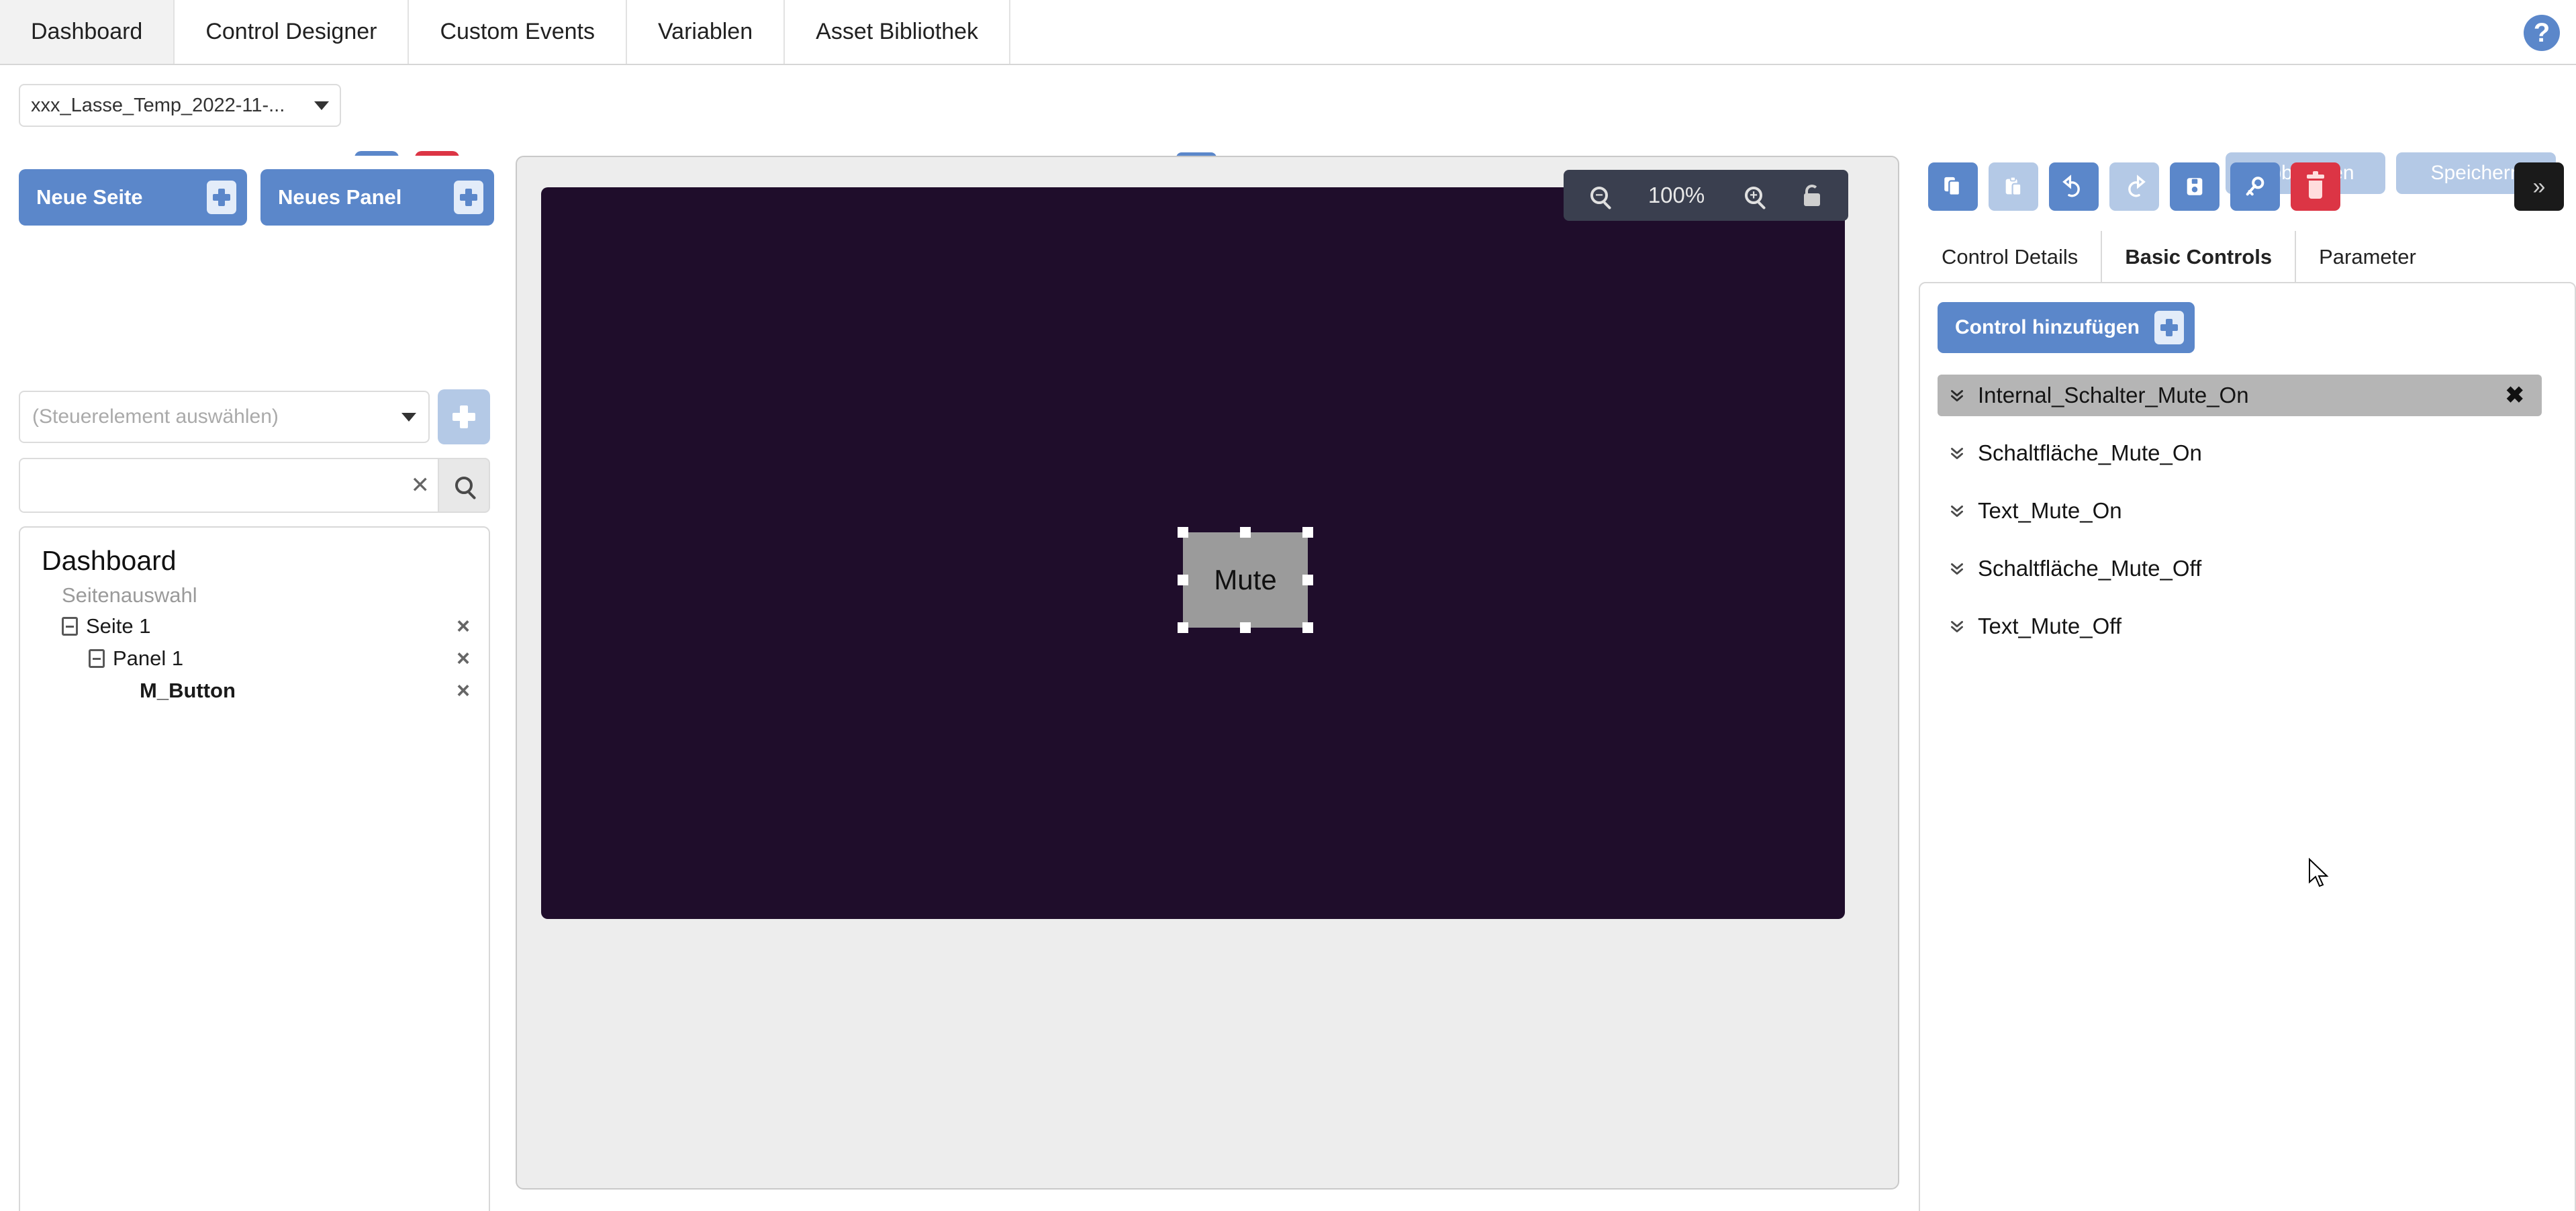 The image size is (2576, 1211). I want to click on nav-tab-label: Variablen, so click(705, 31).